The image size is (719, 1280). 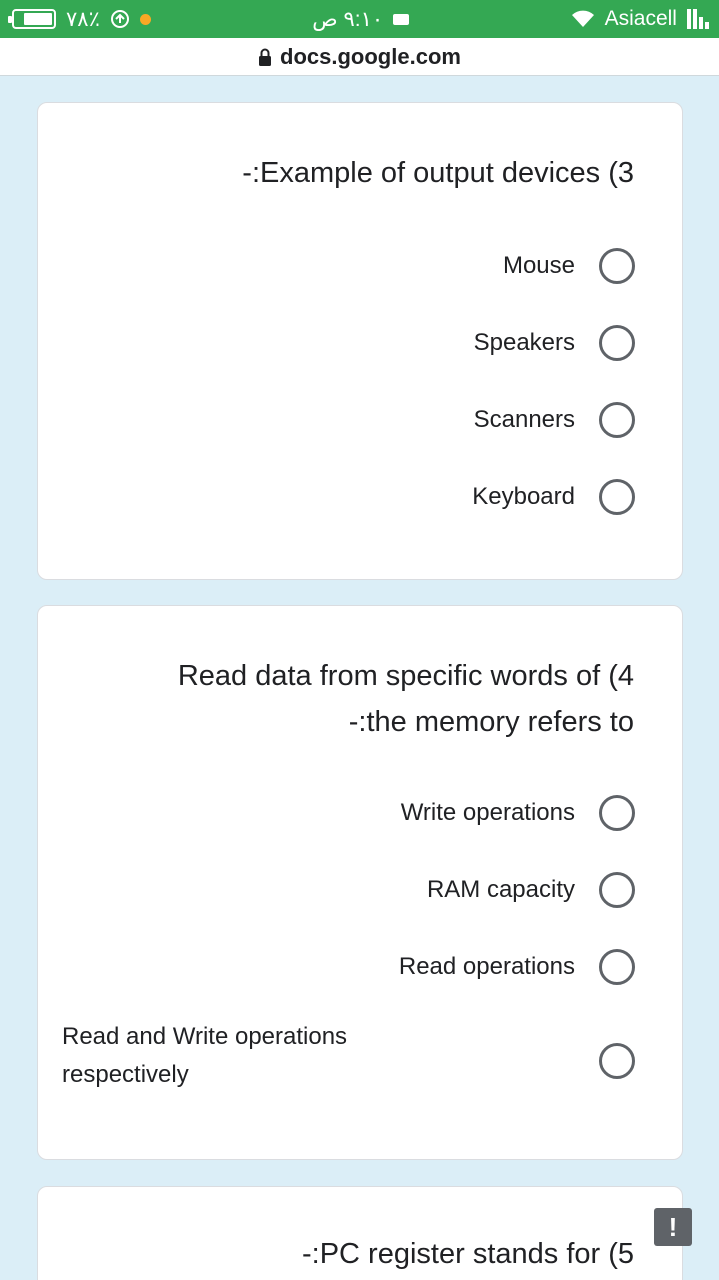 I want to click on lock-icon, so click(x=265, y=57).